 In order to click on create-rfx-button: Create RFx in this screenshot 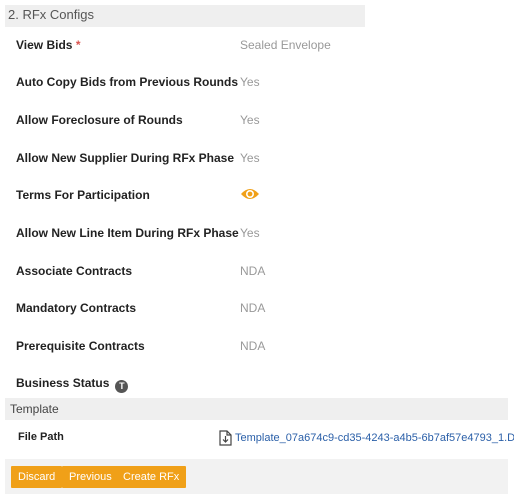, I will do `click(151, 477)`.